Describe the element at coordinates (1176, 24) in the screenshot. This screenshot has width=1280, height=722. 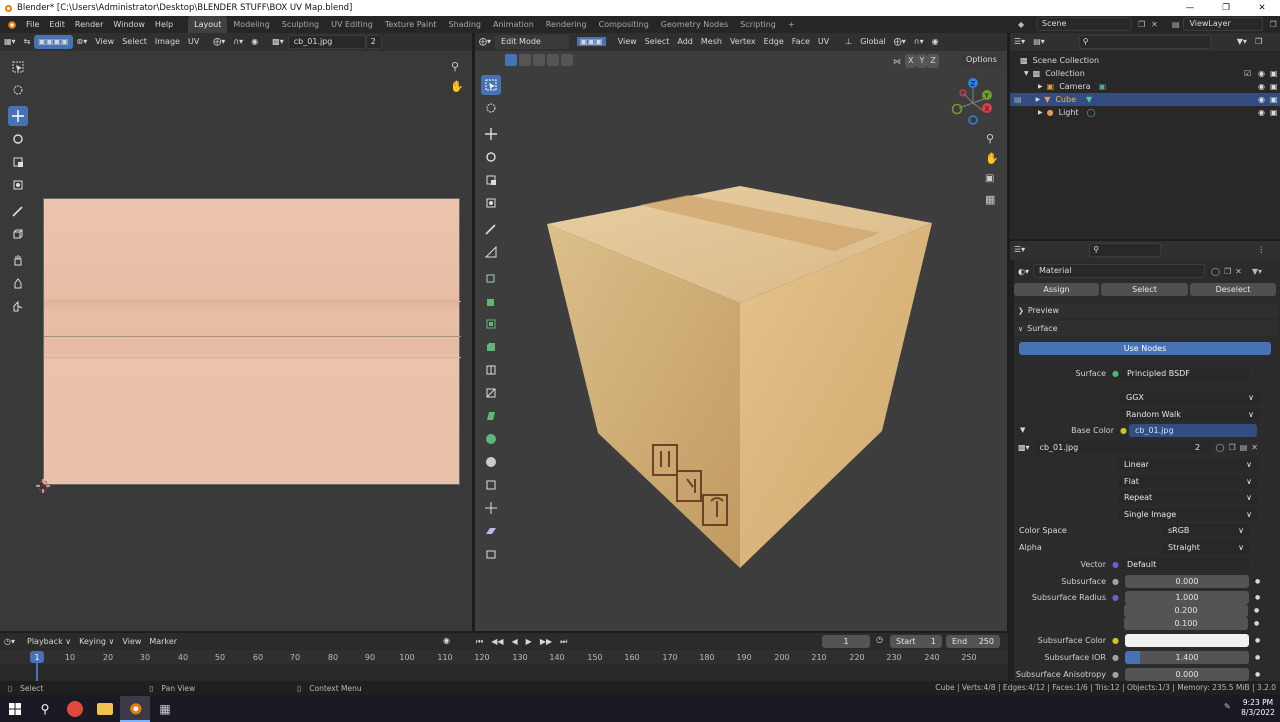
I see `view-layer-icon: ▤` at that location.